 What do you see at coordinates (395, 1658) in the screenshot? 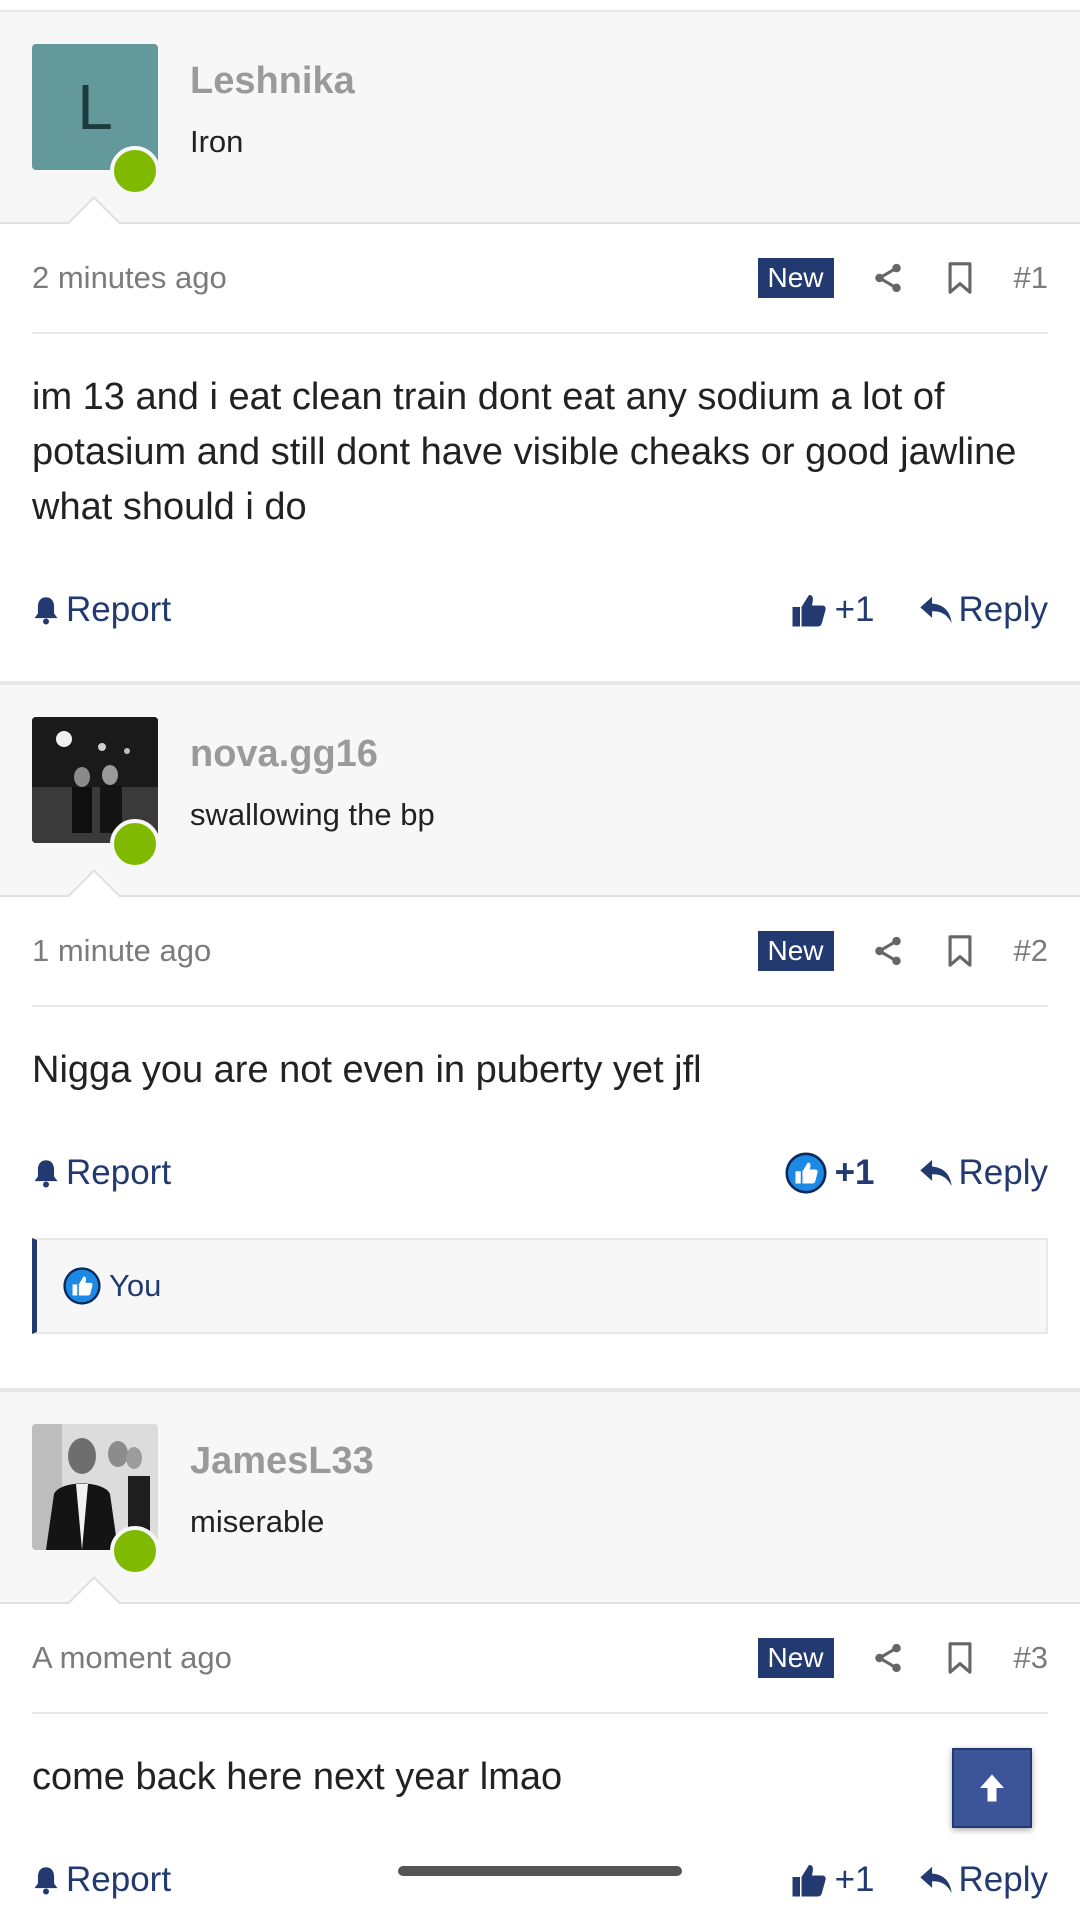
I see `timestamp: A moment ago` at bounding box center [395, 1658].